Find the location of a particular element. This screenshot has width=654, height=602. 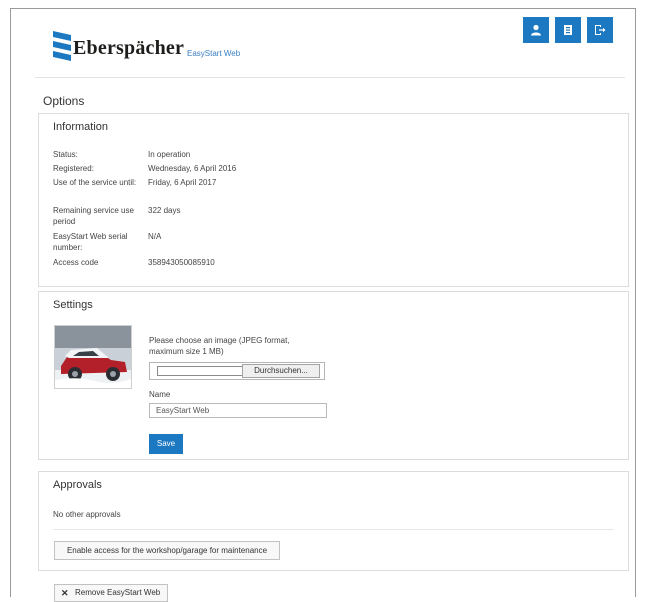

user-button is located at coordinates (536, 30).